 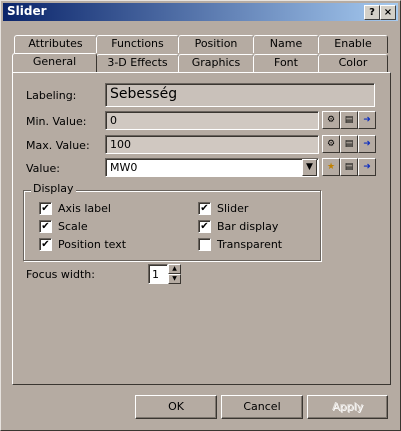 I want to click on display-group-title: Display, so click(x=53, y=188).